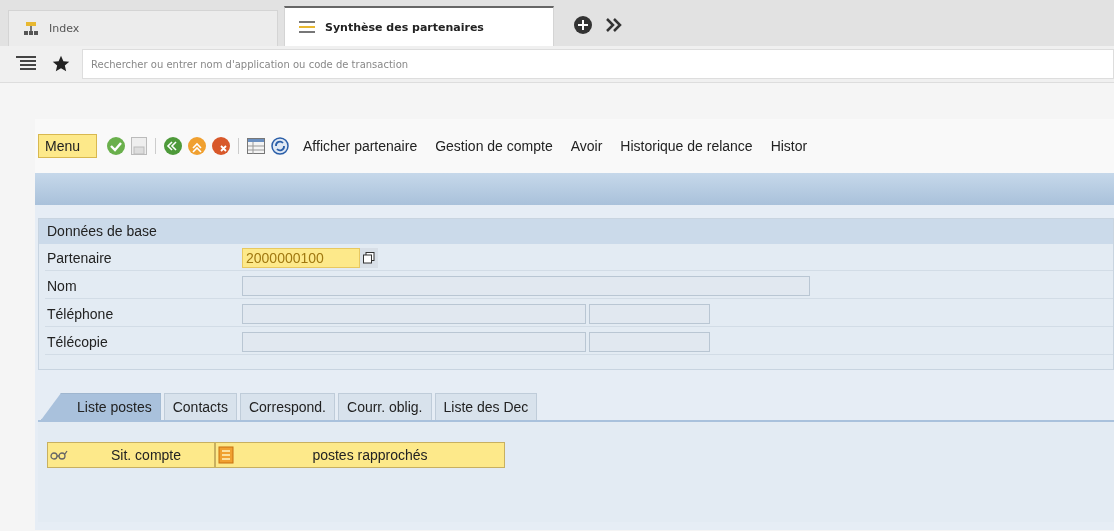 Image resolution: width=1114 pixels, height=531 pixels. I want to click on toolbar-button: postes rapprochés, so click(360, 455).